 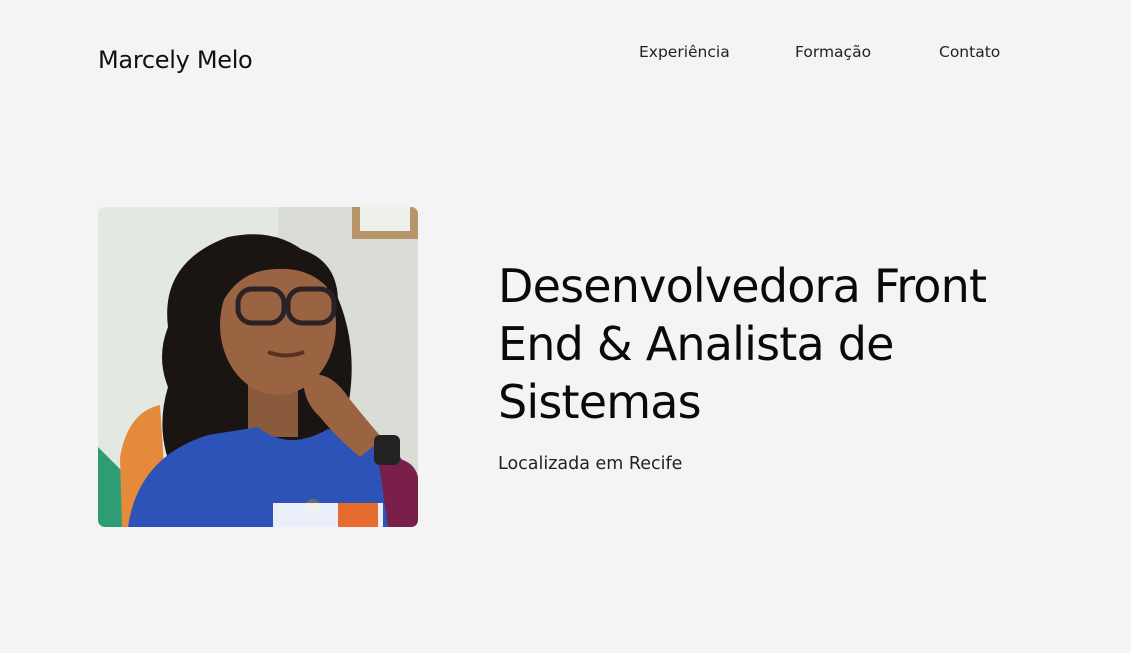 What do you see at coordinates (590, 464) in the screenshot?
I see `hero-location: Localizada em Recife` at bounding box center [590, 464].